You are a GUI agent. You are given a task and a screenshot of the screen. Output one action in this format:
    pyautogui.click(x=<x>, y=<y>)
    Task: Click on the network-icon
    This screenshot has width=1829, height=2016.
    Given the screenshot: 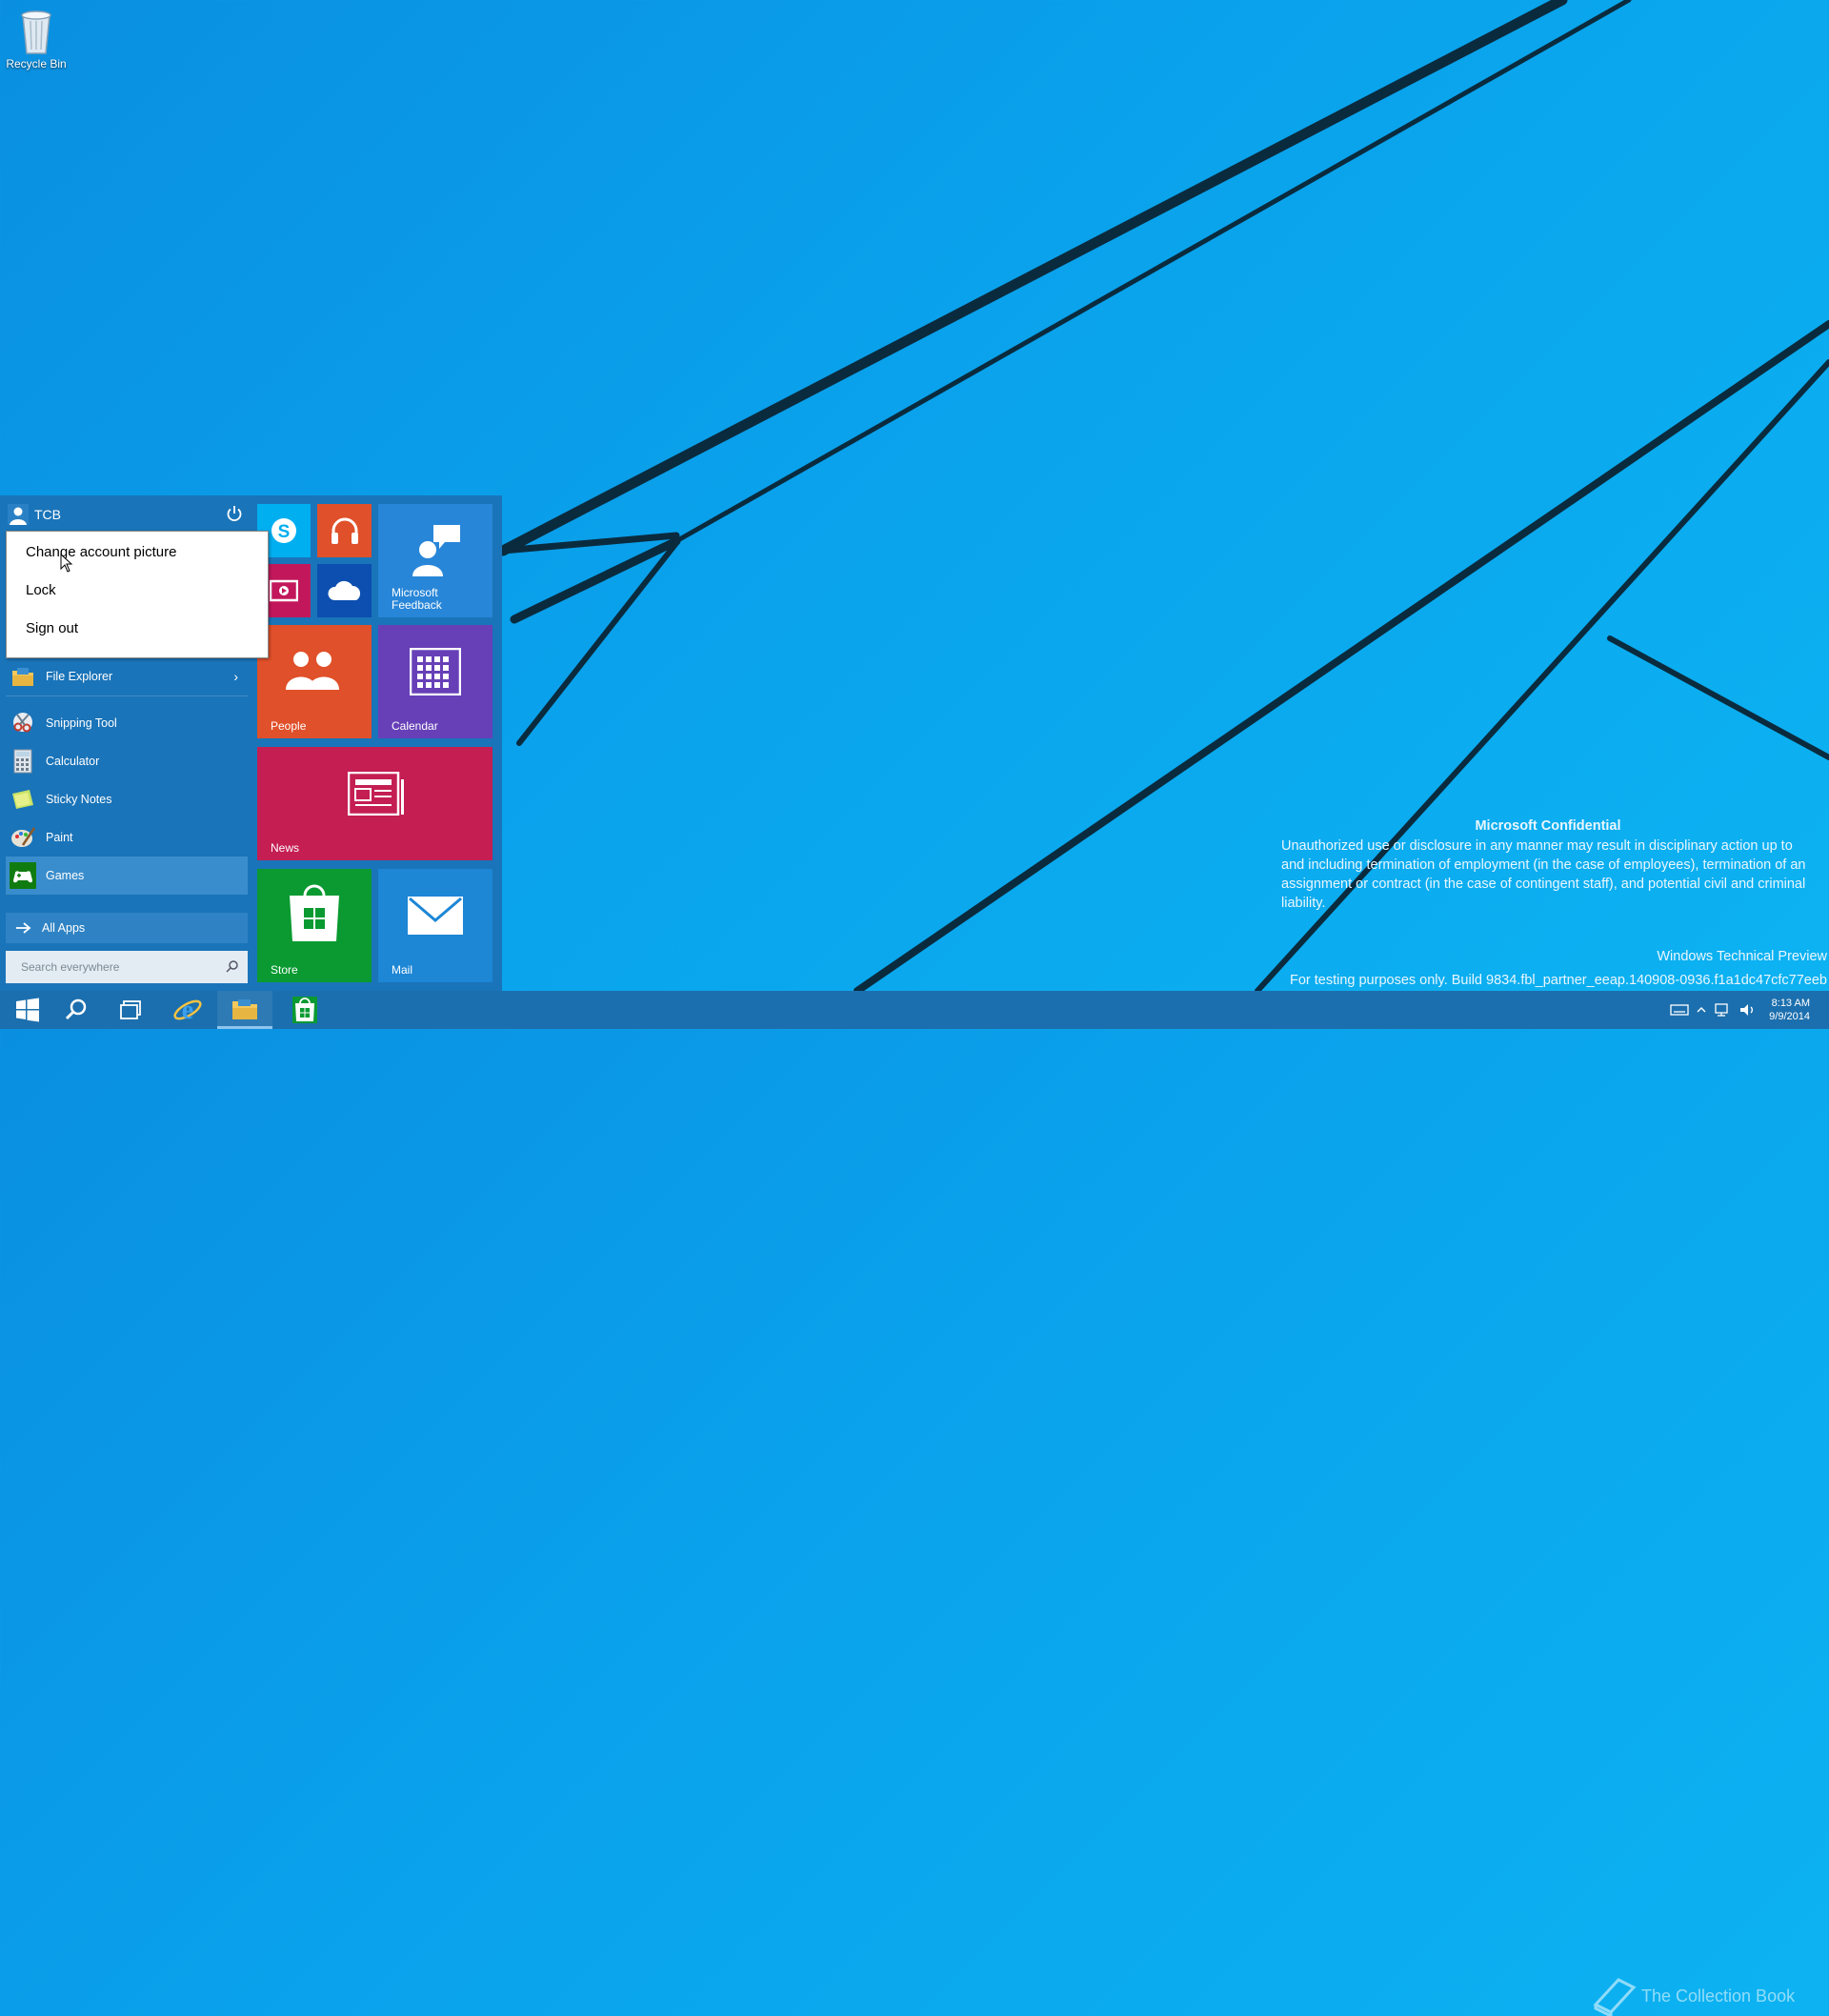 What is the action you would take?
    pyautogui.click(x=1723, y=1010)
    